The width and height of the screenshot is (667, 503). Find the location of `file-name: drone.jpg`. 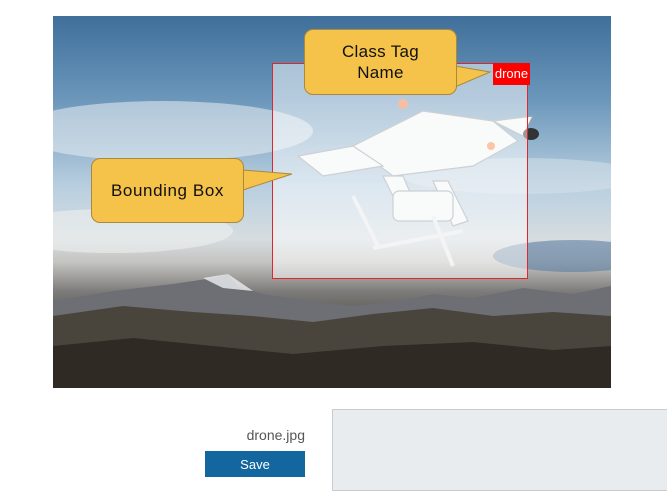

file-name: drone.jpg is located at coordinates (275, 435).